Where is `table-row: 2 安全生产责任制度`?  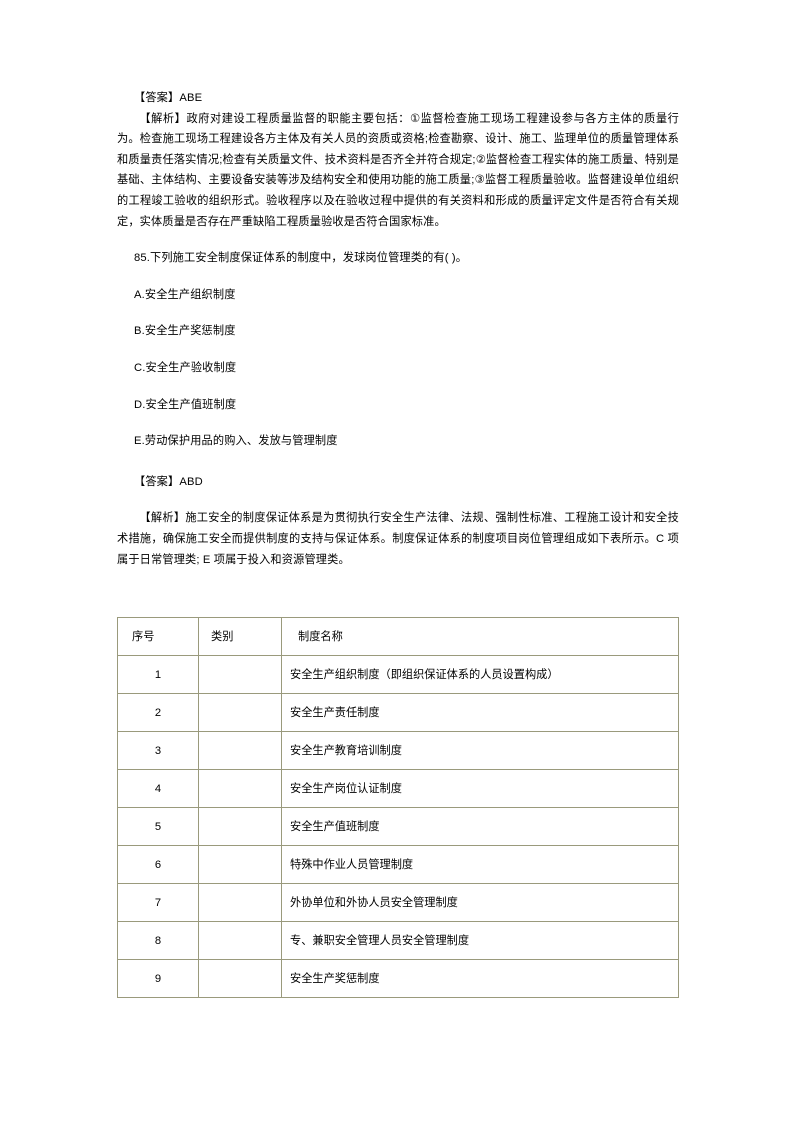
table-row: 2 安全生产责任制度 is located at coordinates (398, 712).